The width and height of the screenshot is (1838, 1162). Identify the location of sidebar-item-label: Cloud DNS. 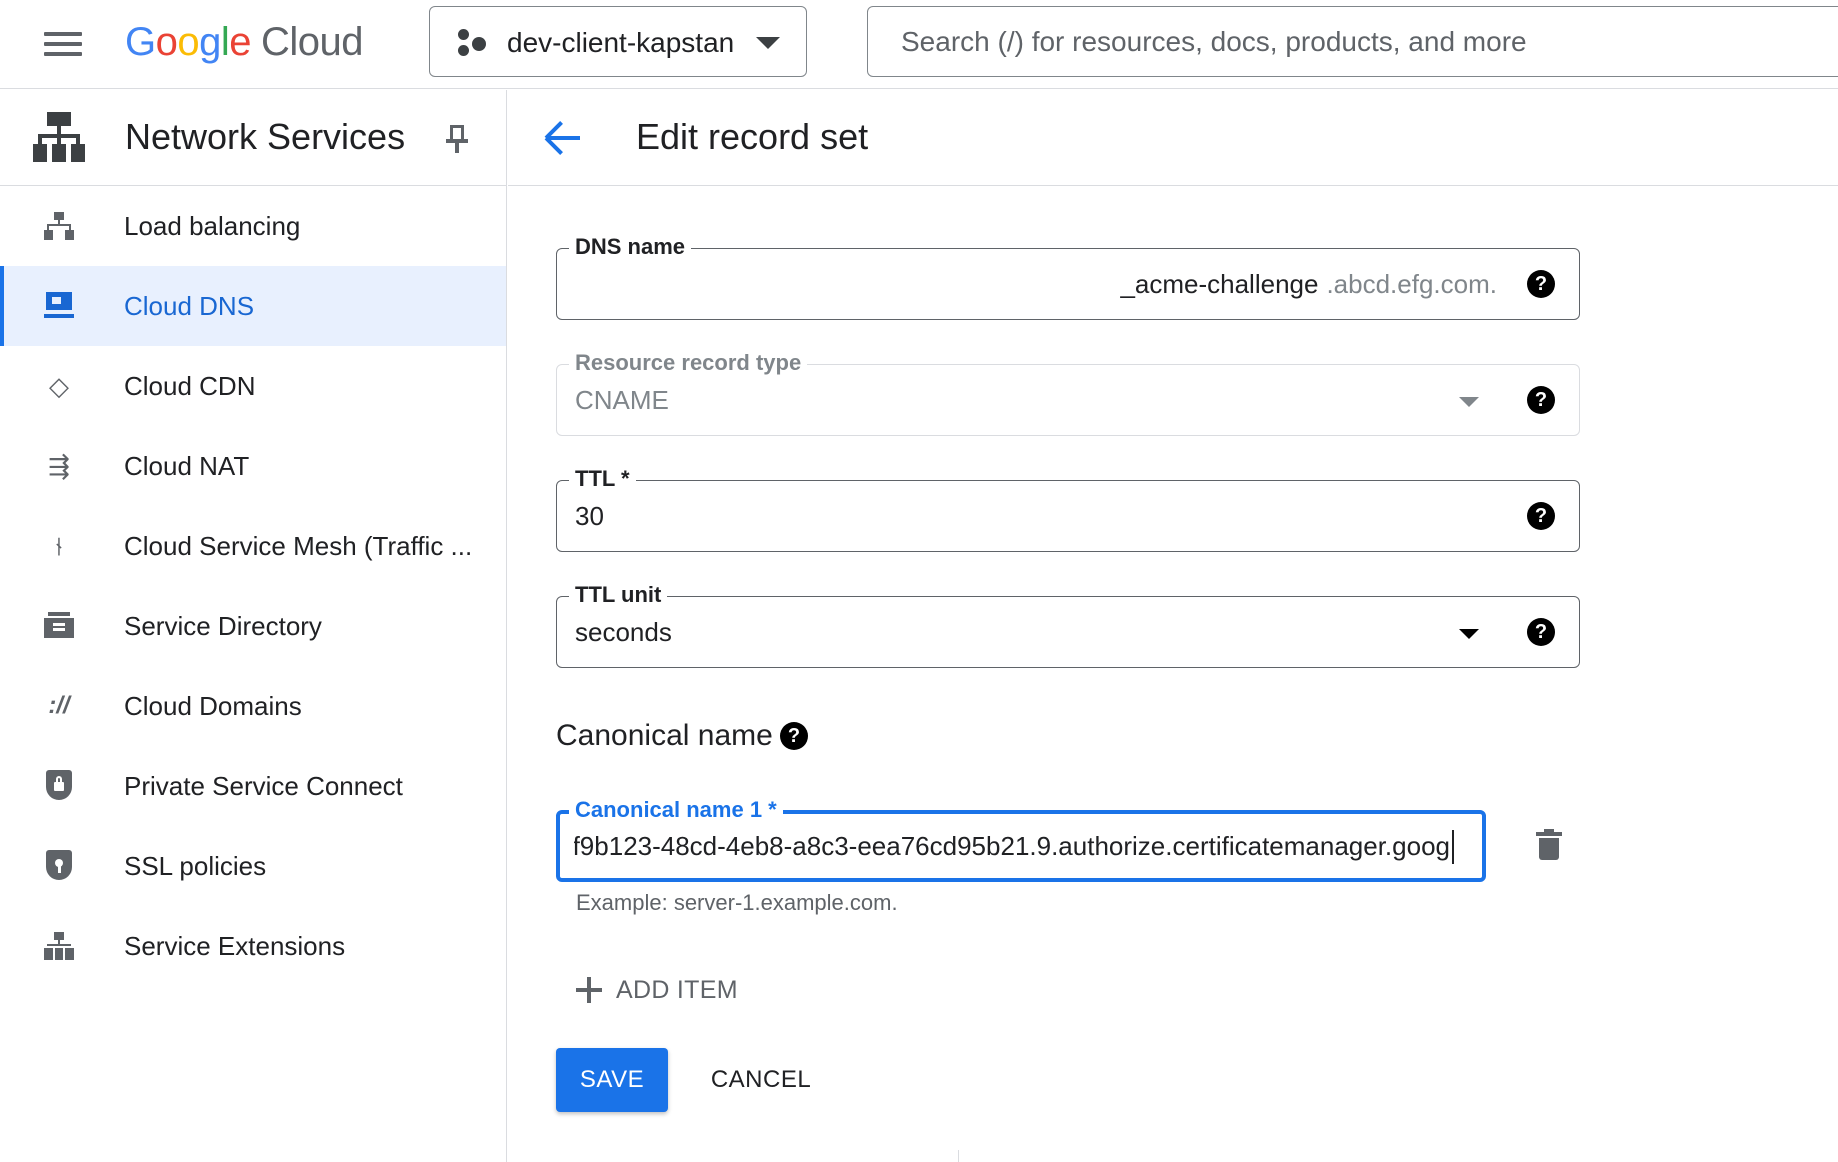
(189, 306).